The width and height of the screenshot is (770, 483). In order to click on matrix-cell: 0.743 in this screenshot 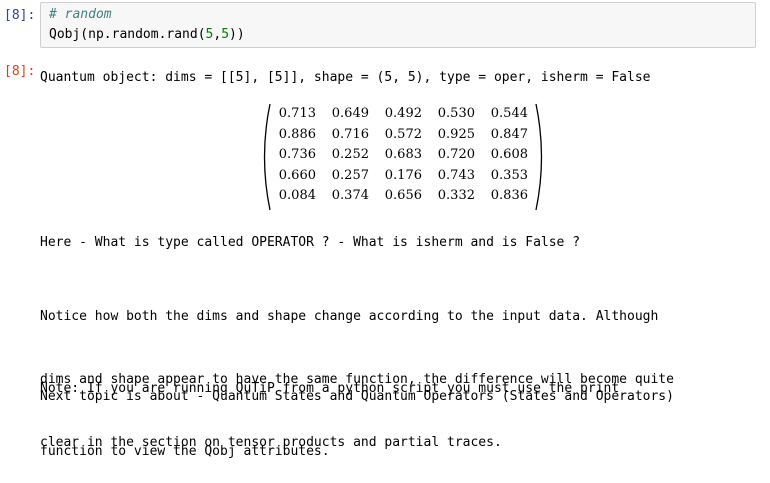, I will do `click(456, 175)`.